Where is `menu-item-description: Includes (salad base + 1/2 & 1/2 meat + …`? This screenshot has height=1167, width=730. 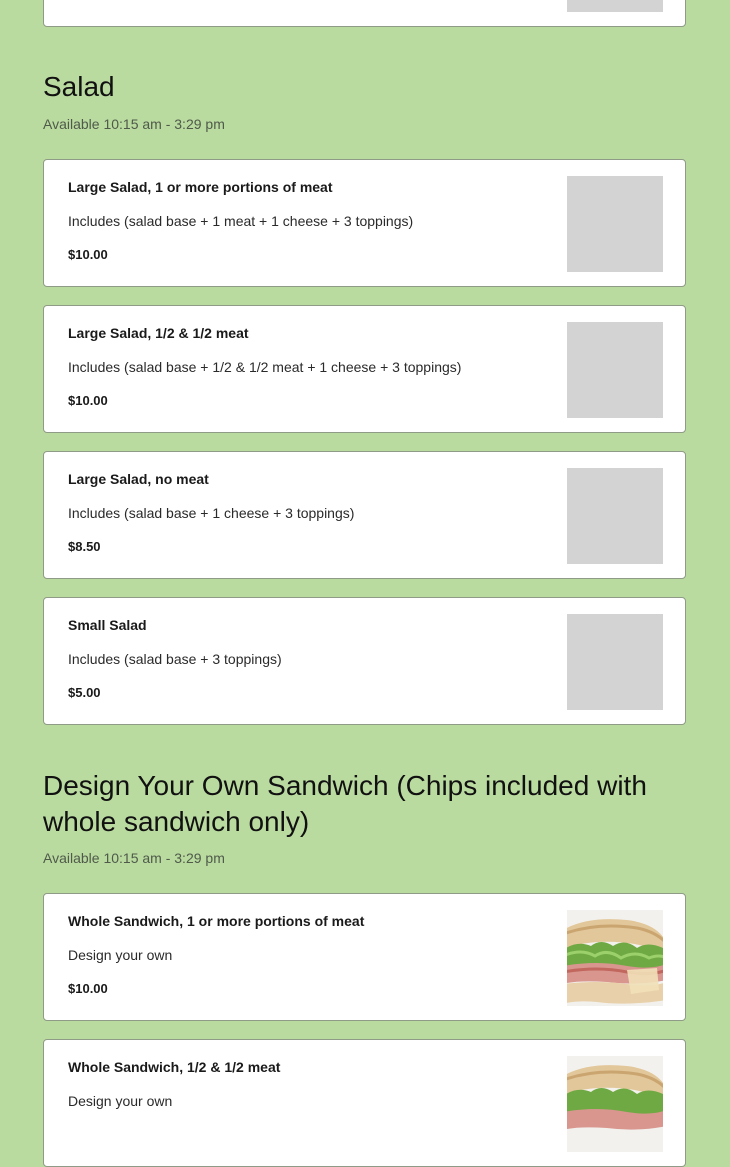 menu-item-description: Includes (salad base + 1/2 & 1/2 meat + … is located at coordinates (265, 367).